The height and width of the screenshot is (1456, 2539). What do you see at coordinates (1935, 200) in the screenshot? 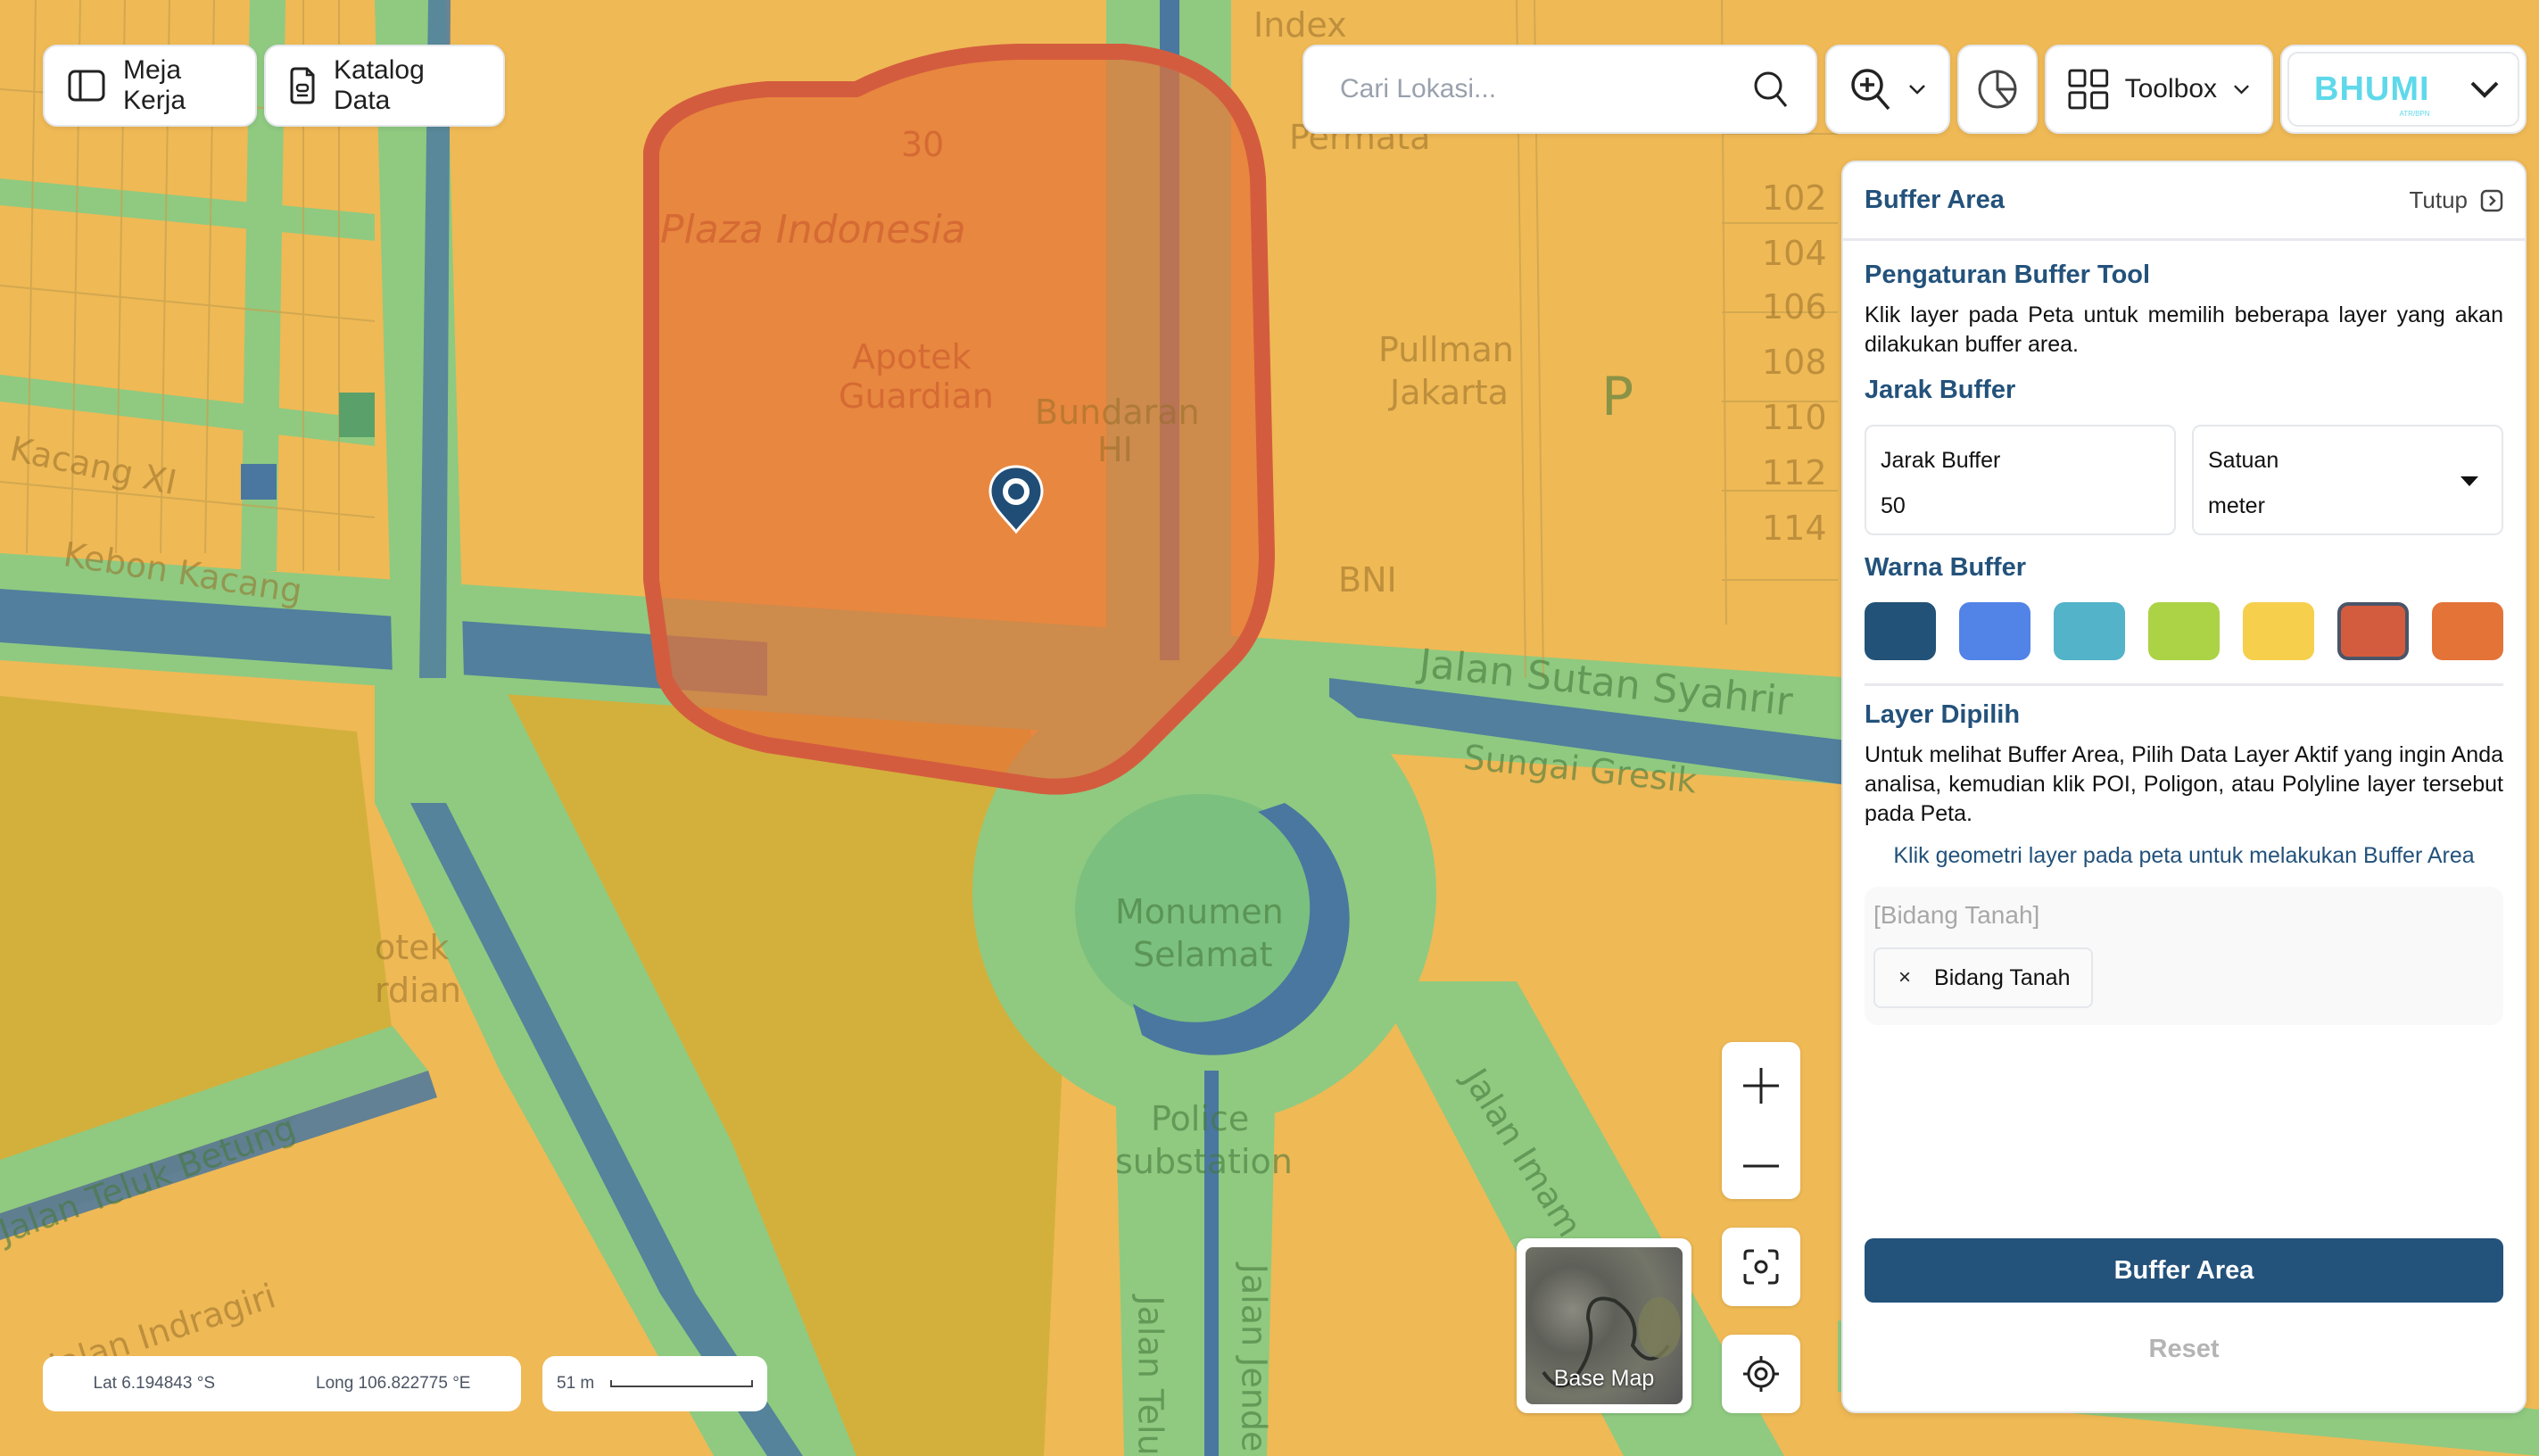
I see `panel-title: Buffer Area` at bounding box center [1935, 200].